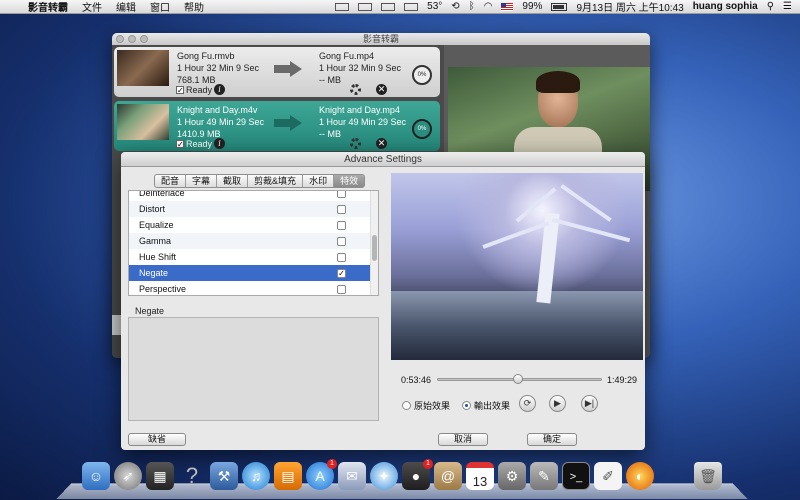  Describe the element at coordinates (544, 476) in the screenshot. I see `utilities-icon: ✎` at that location.